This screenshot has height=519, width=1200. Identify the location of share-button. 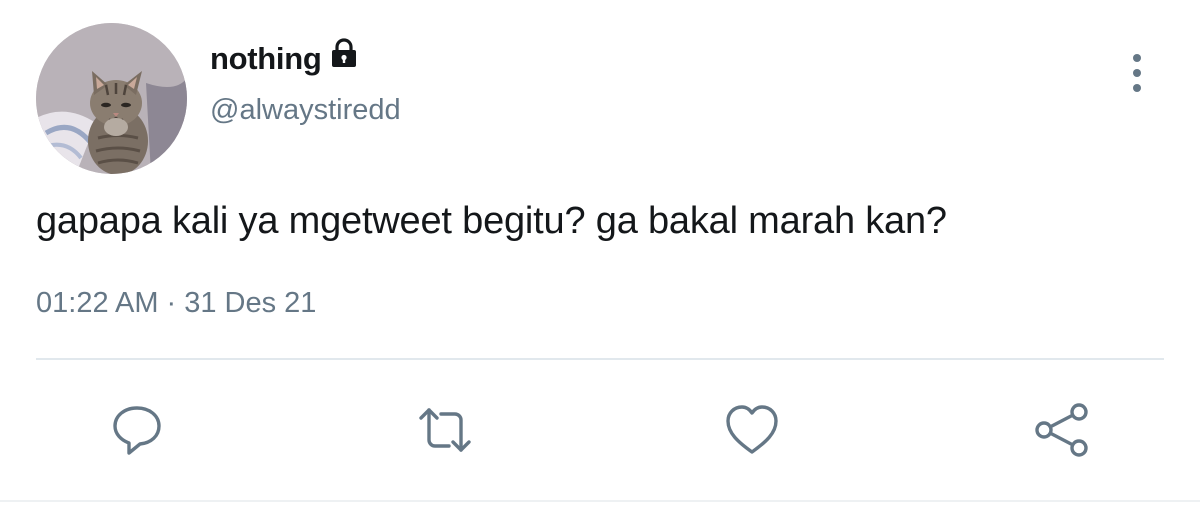
(1061, 430).